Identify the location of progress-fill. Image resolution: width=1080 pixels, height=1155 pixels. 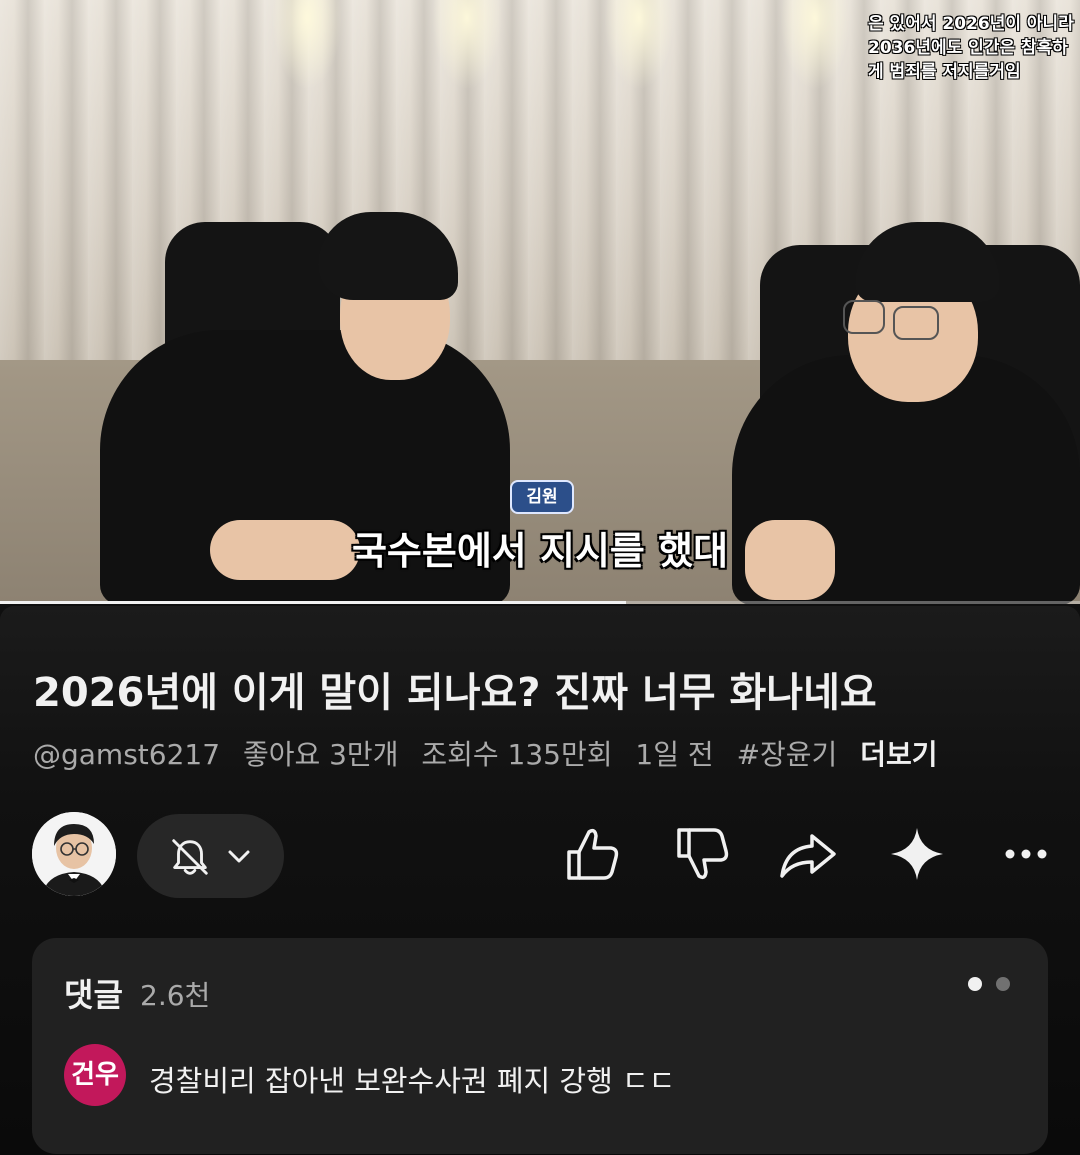
(313, 602).